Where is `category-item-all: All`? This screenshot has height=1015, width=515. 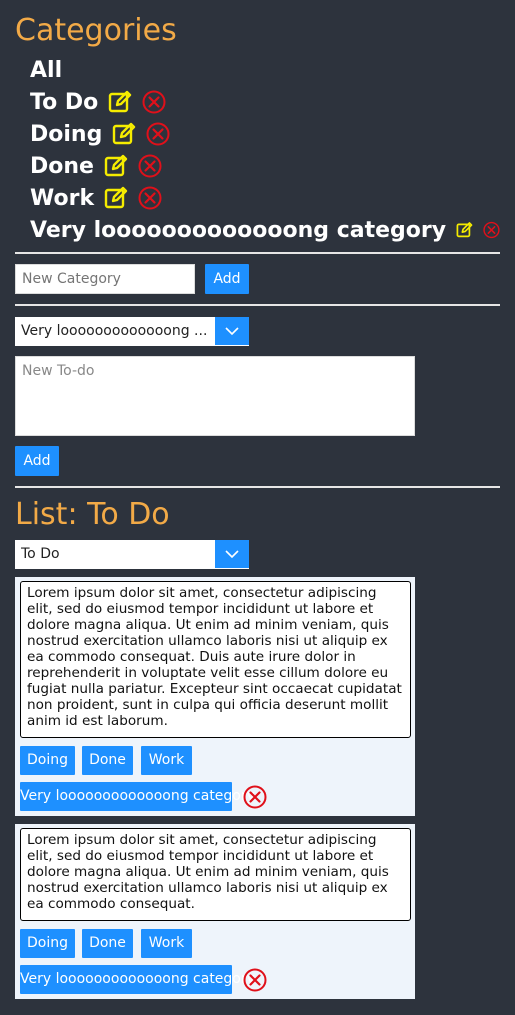
category-item-all: All is located at coordinates (265, 70).